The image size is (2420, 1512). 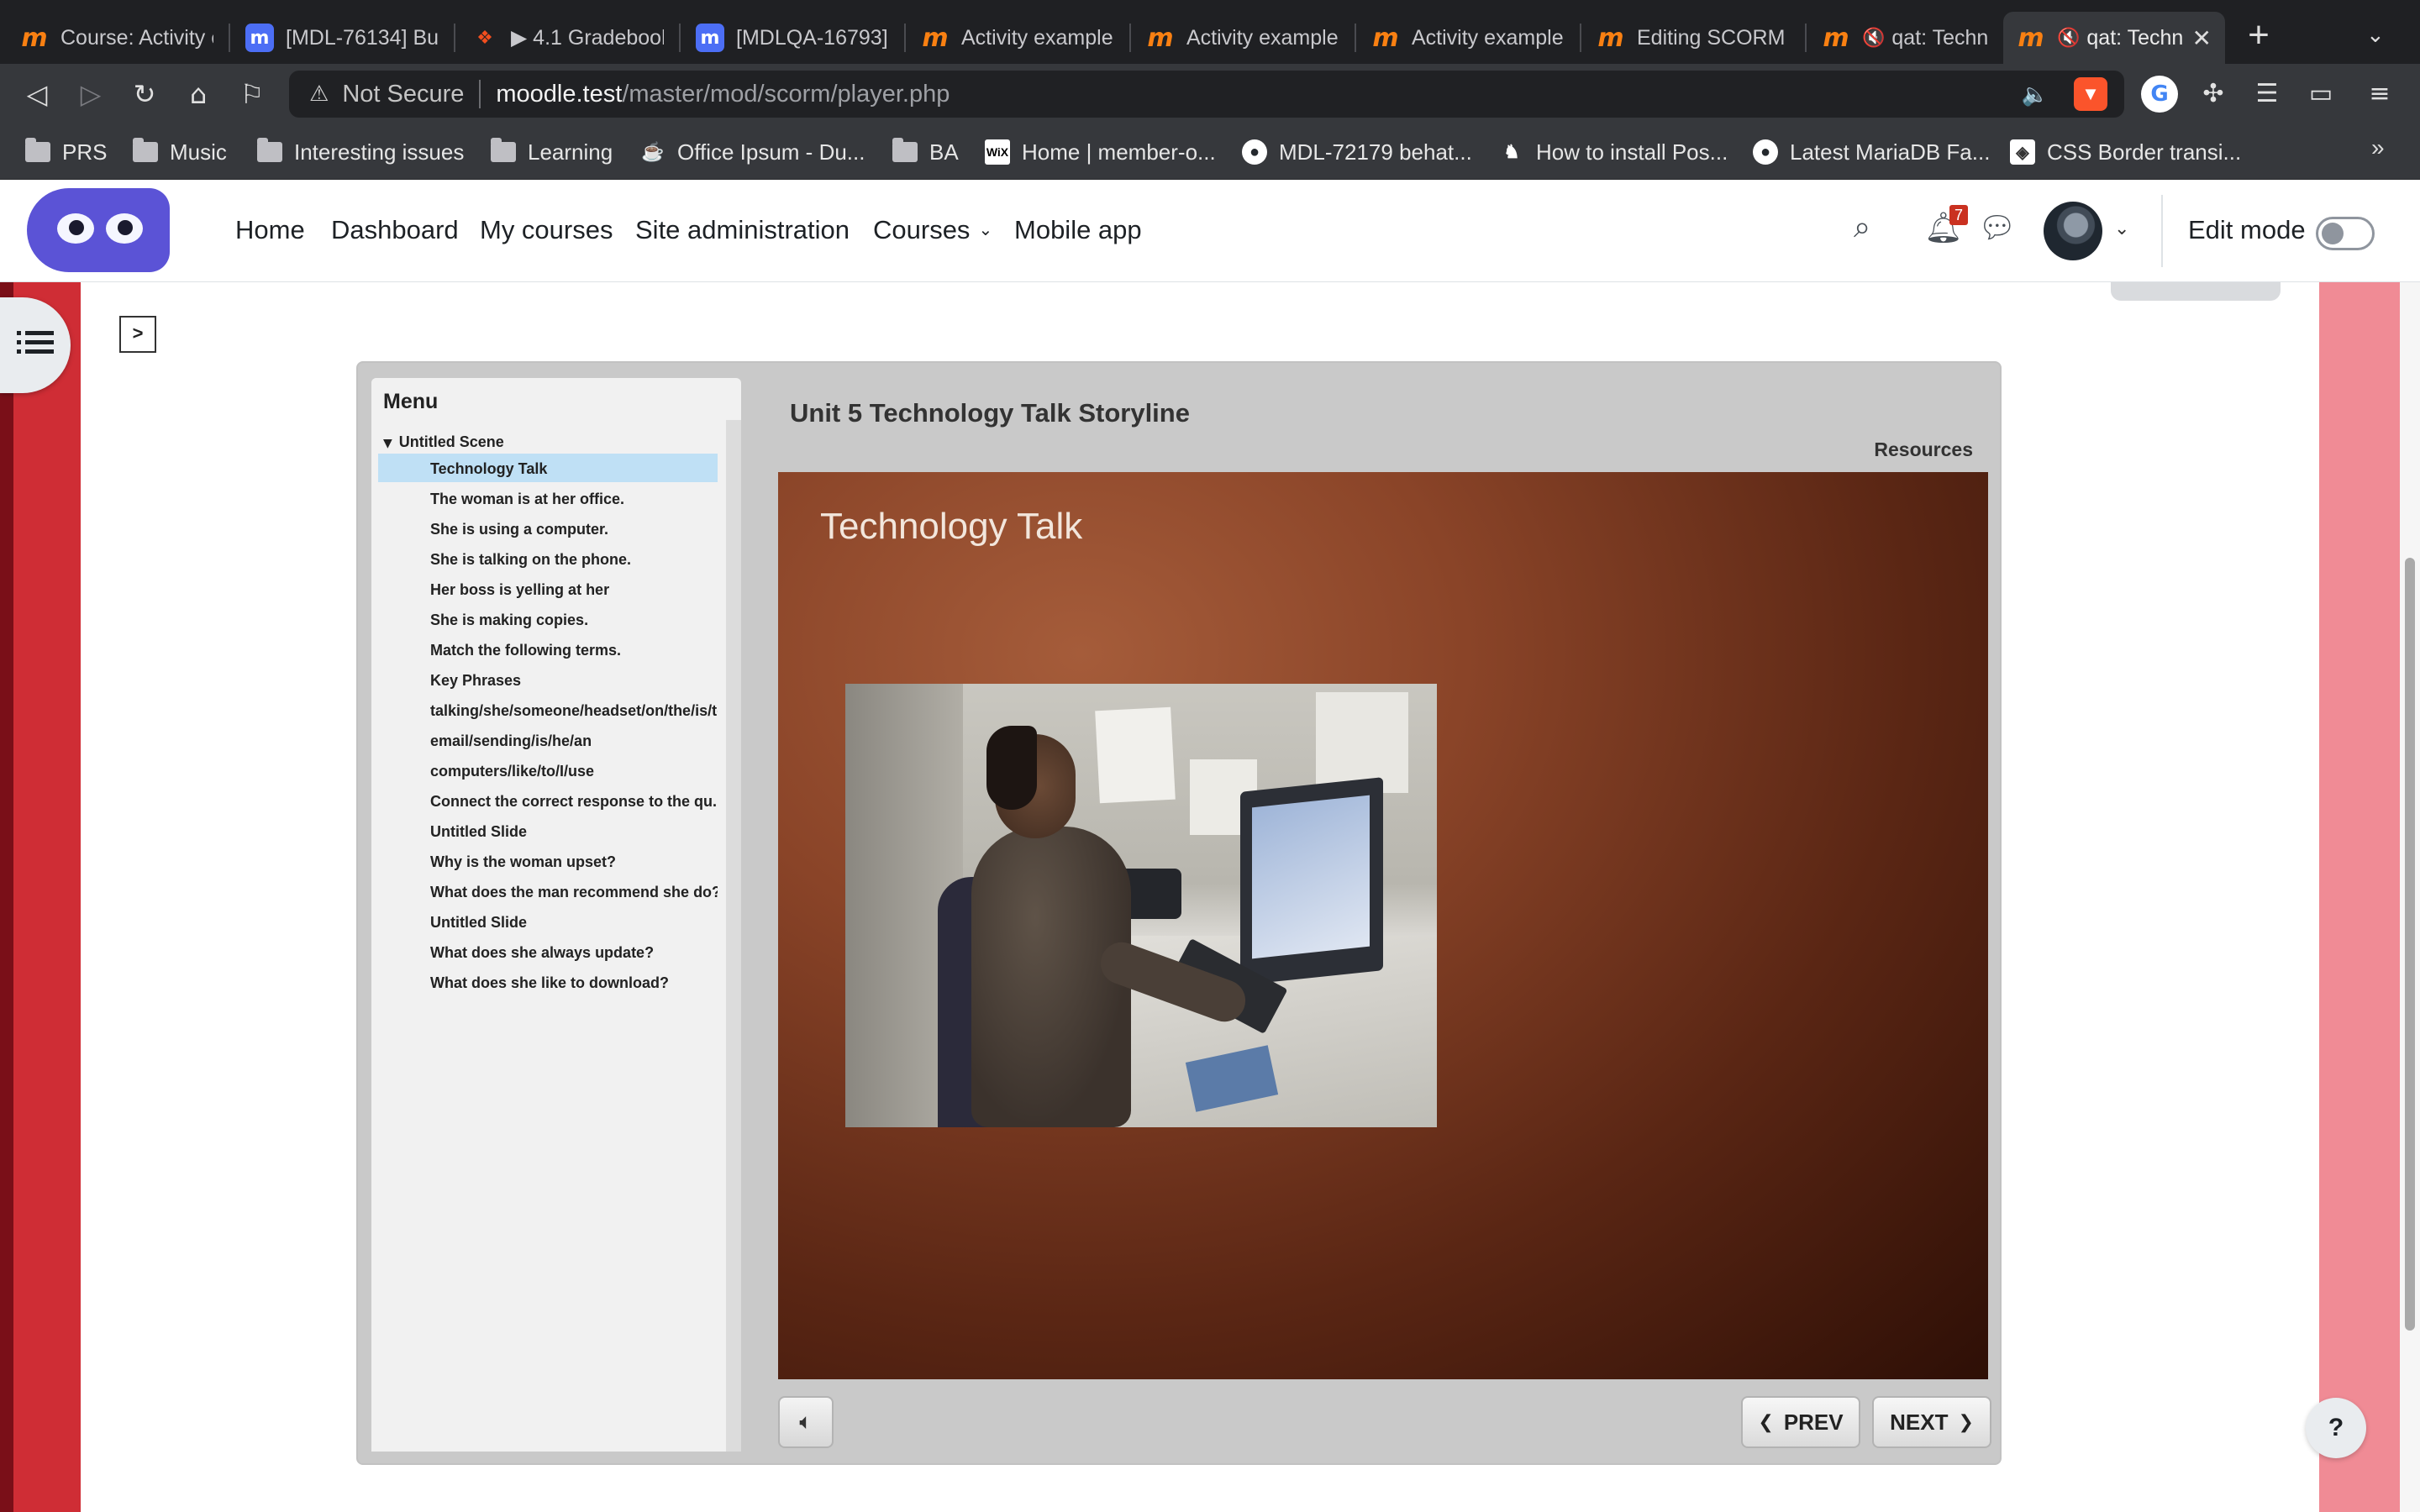 I want to click on menu-slide-item: The woman is at her office., so click(x=548, y=498).